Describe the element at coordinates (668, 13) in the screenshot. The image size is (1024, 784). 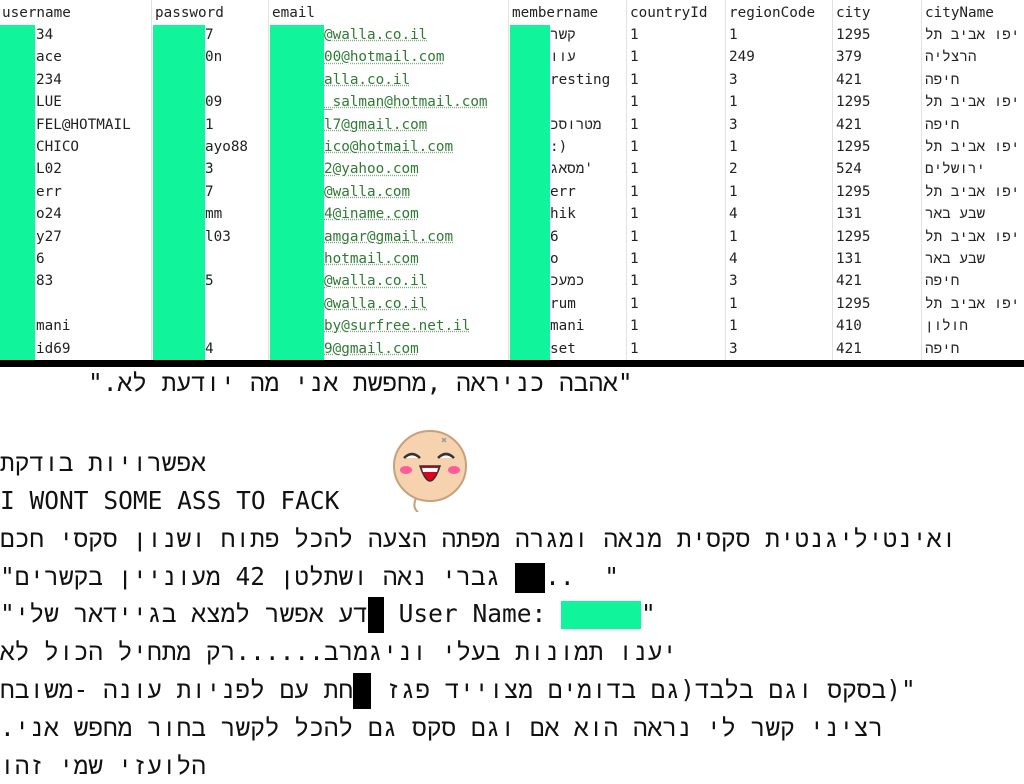
I see `column-header-countryId: countryId` at that location.